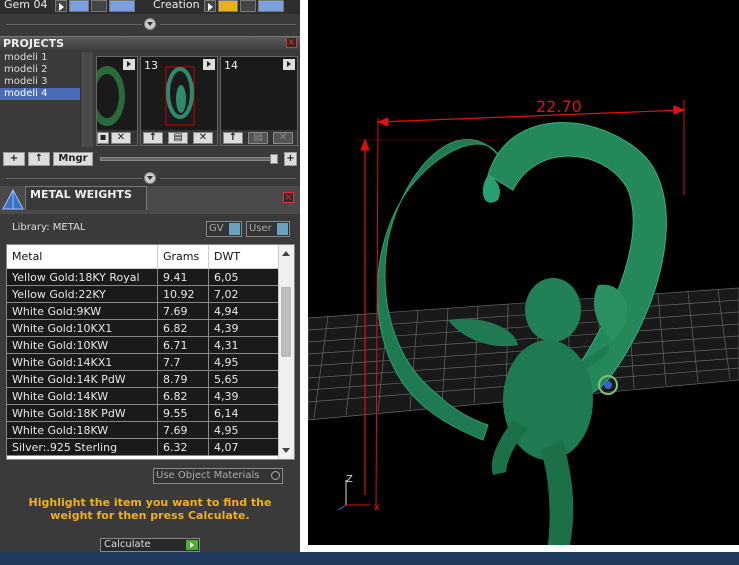  What do you see at coordinates (40, 58) in the screenshot?
I see `project-item: modeli 1` at bounding box center [40, 58].